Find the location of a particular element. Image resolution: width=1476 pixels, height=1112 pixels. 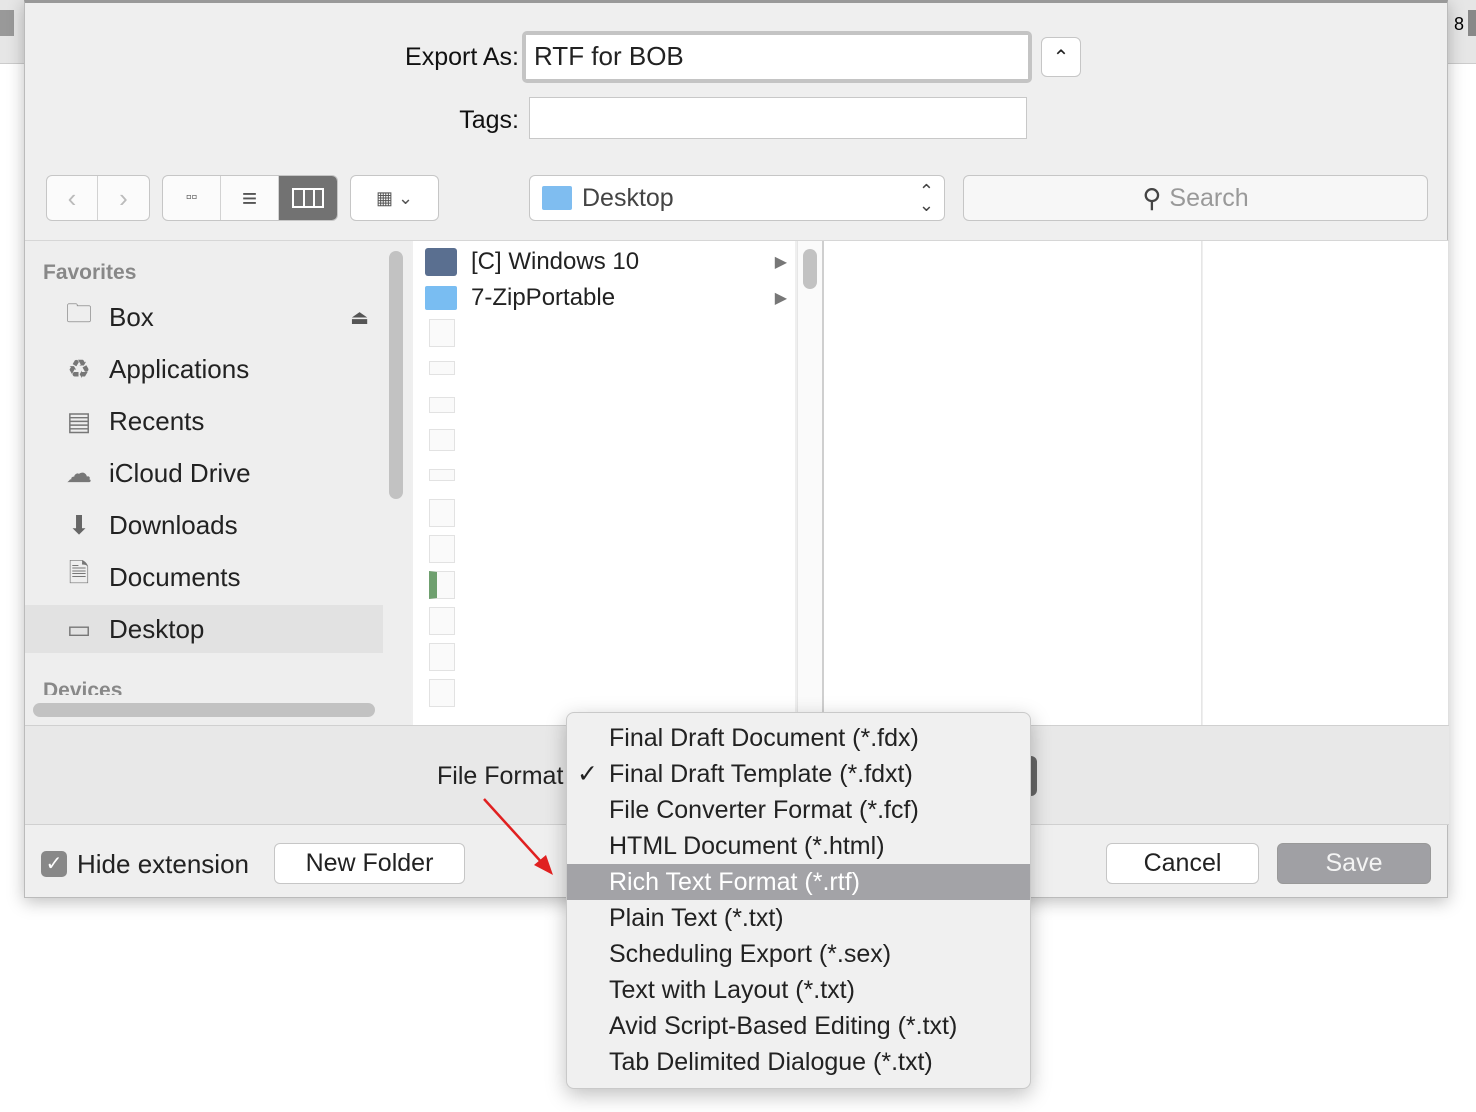

list-item: [C] Windows 10 ▶ is located at coordinates (603, 262).